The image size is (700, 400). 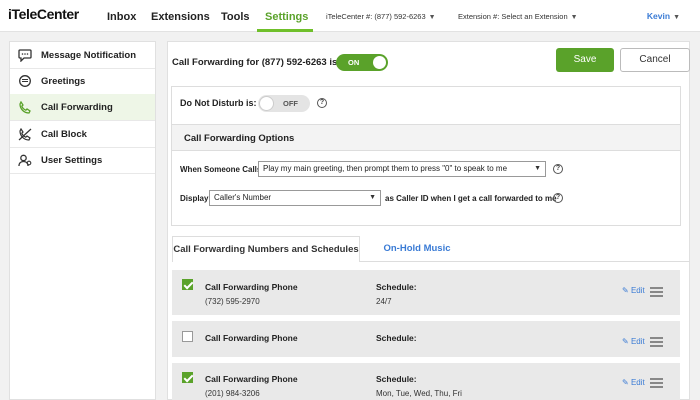 What do you see at coordinates (72, 160) in the screenshot?
I see `sidebar-item-label: User Settings` at bounding box center [72, 160].